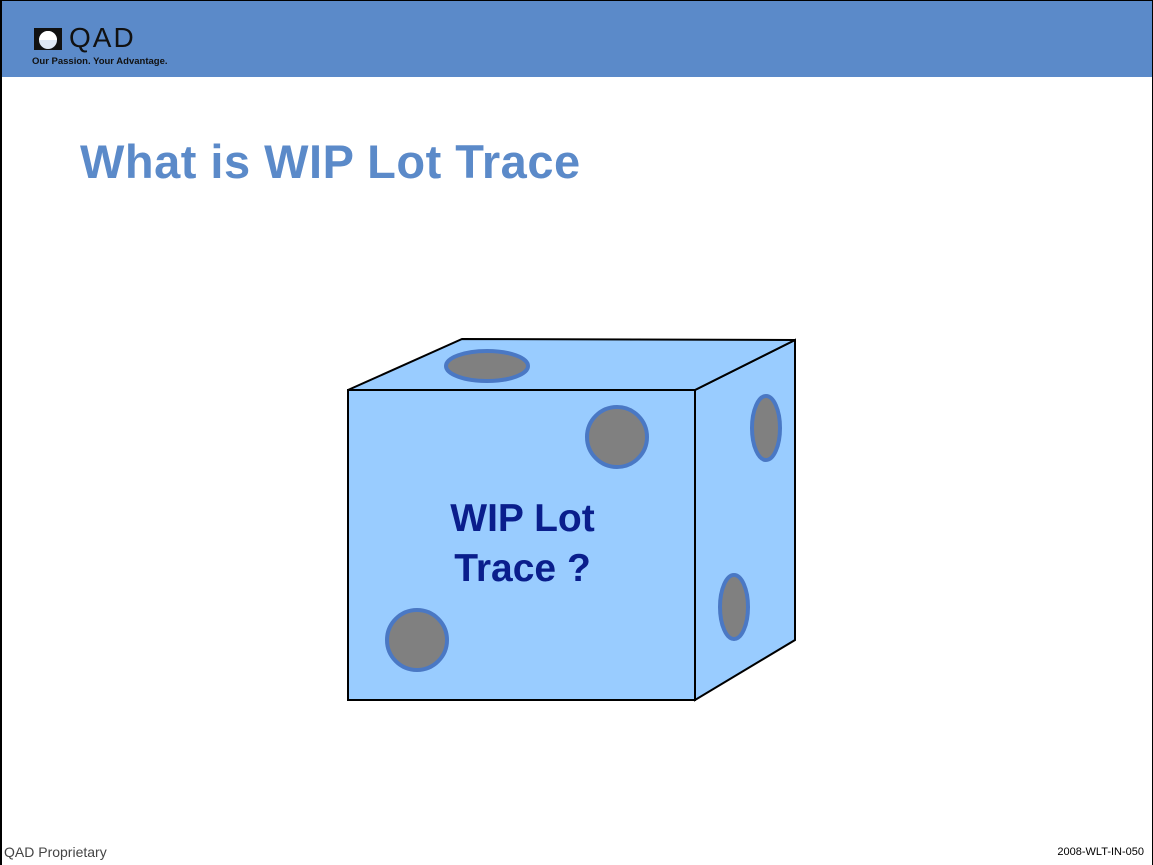 The image size is (1153, 865). What do you see at coordinates (522, 518) in the screenshot?
I see `cube-label-line1: WIP Lot` at bounding box center [522, 518].